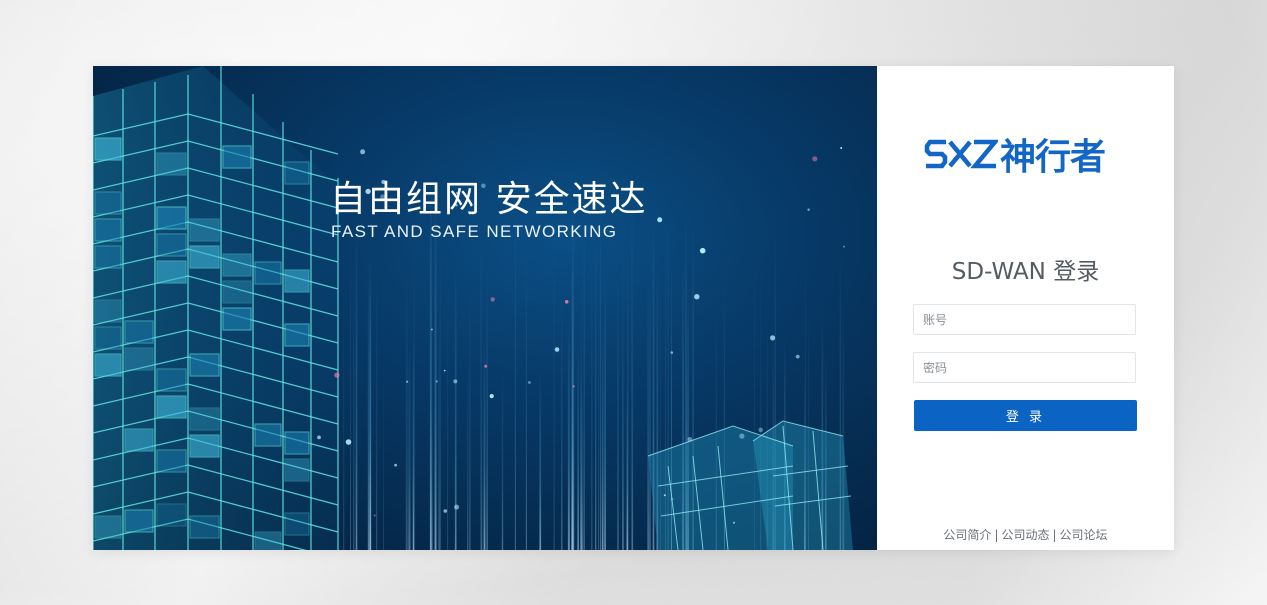  Describe the element at coordinates (967, 535) in the screenshot. I see `footer-link-company-intro: 公司简介` at that location.